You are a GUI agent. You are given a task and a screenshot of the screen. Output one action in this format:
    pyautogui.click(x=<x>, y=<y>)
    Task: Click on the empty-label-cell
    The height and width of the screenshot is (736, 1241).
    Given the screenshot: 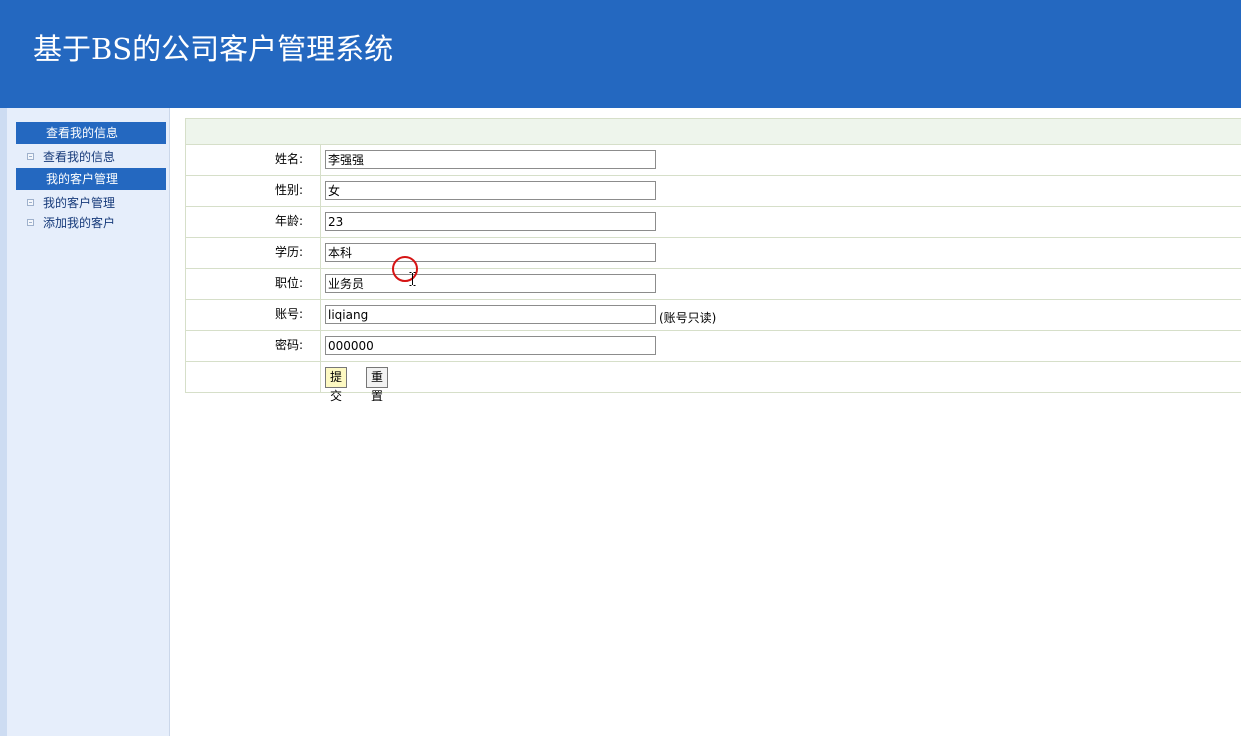 What is the action you would take?
    pyautogui.click(x=253, y=377)
    